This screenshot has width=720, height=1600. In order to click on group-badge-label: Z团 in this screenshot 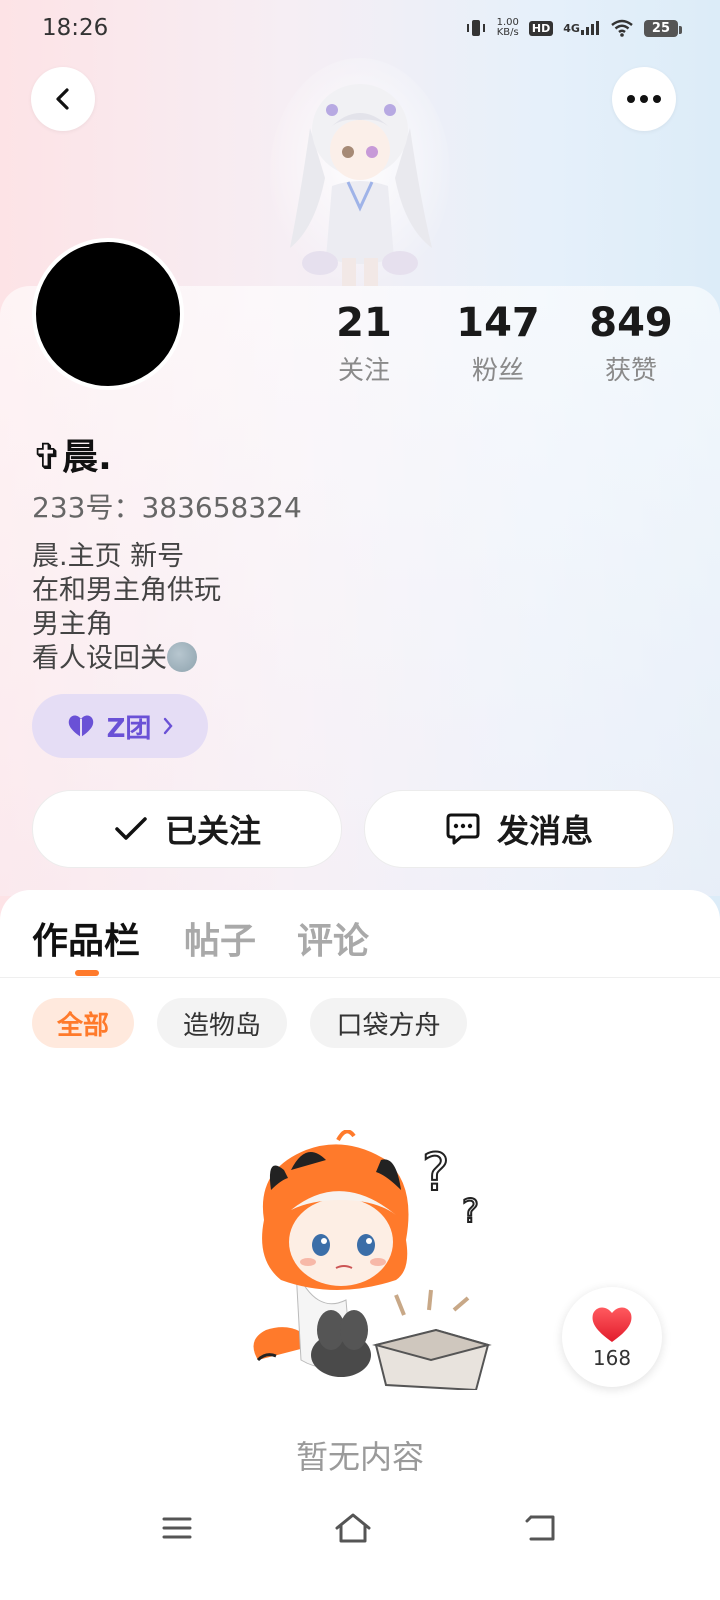, I will do `click(129, 728)`.